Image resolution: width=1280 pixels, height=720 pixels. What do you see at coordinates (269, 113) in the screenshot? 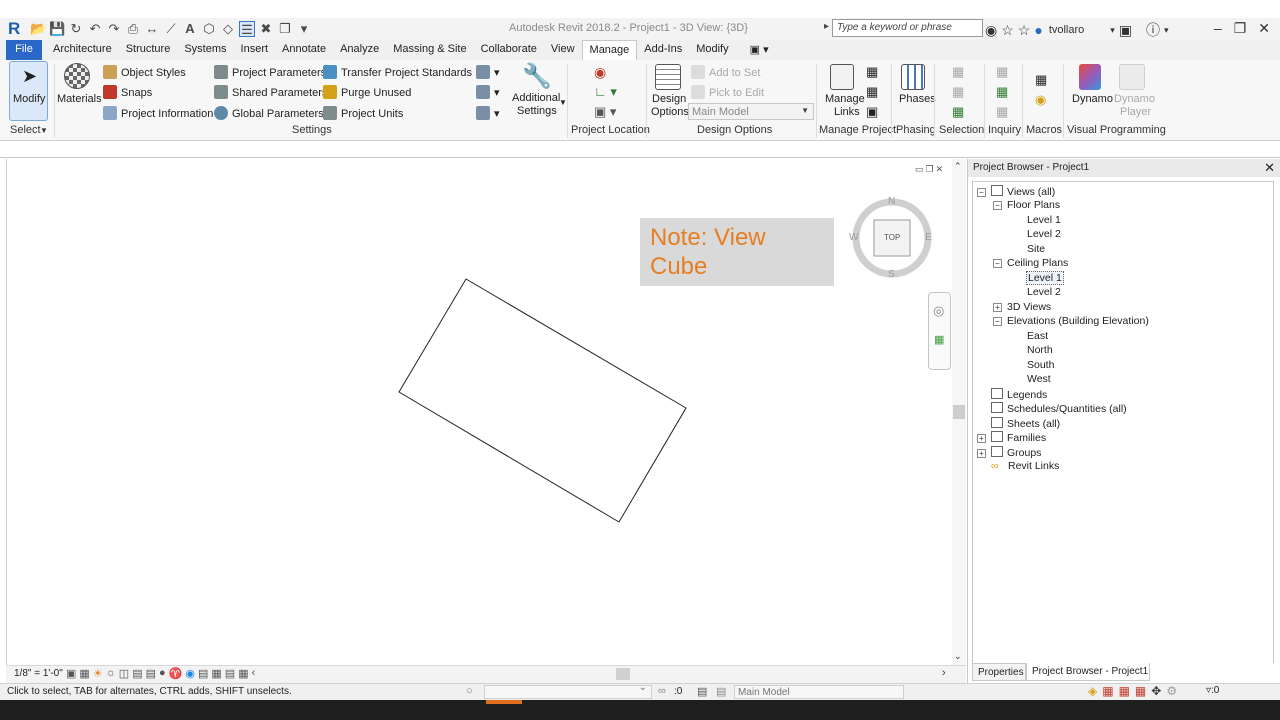
I see `global-parameters-button: Global Parameters` at bounding box center [269, 113].